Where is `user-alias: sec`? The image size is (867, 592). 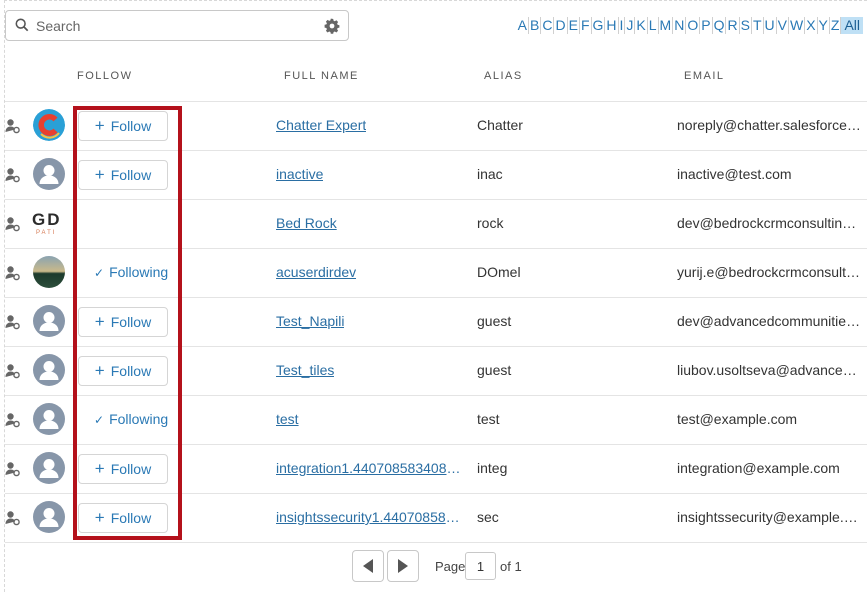 user-alias: sec is located at coordinates (488, 517).